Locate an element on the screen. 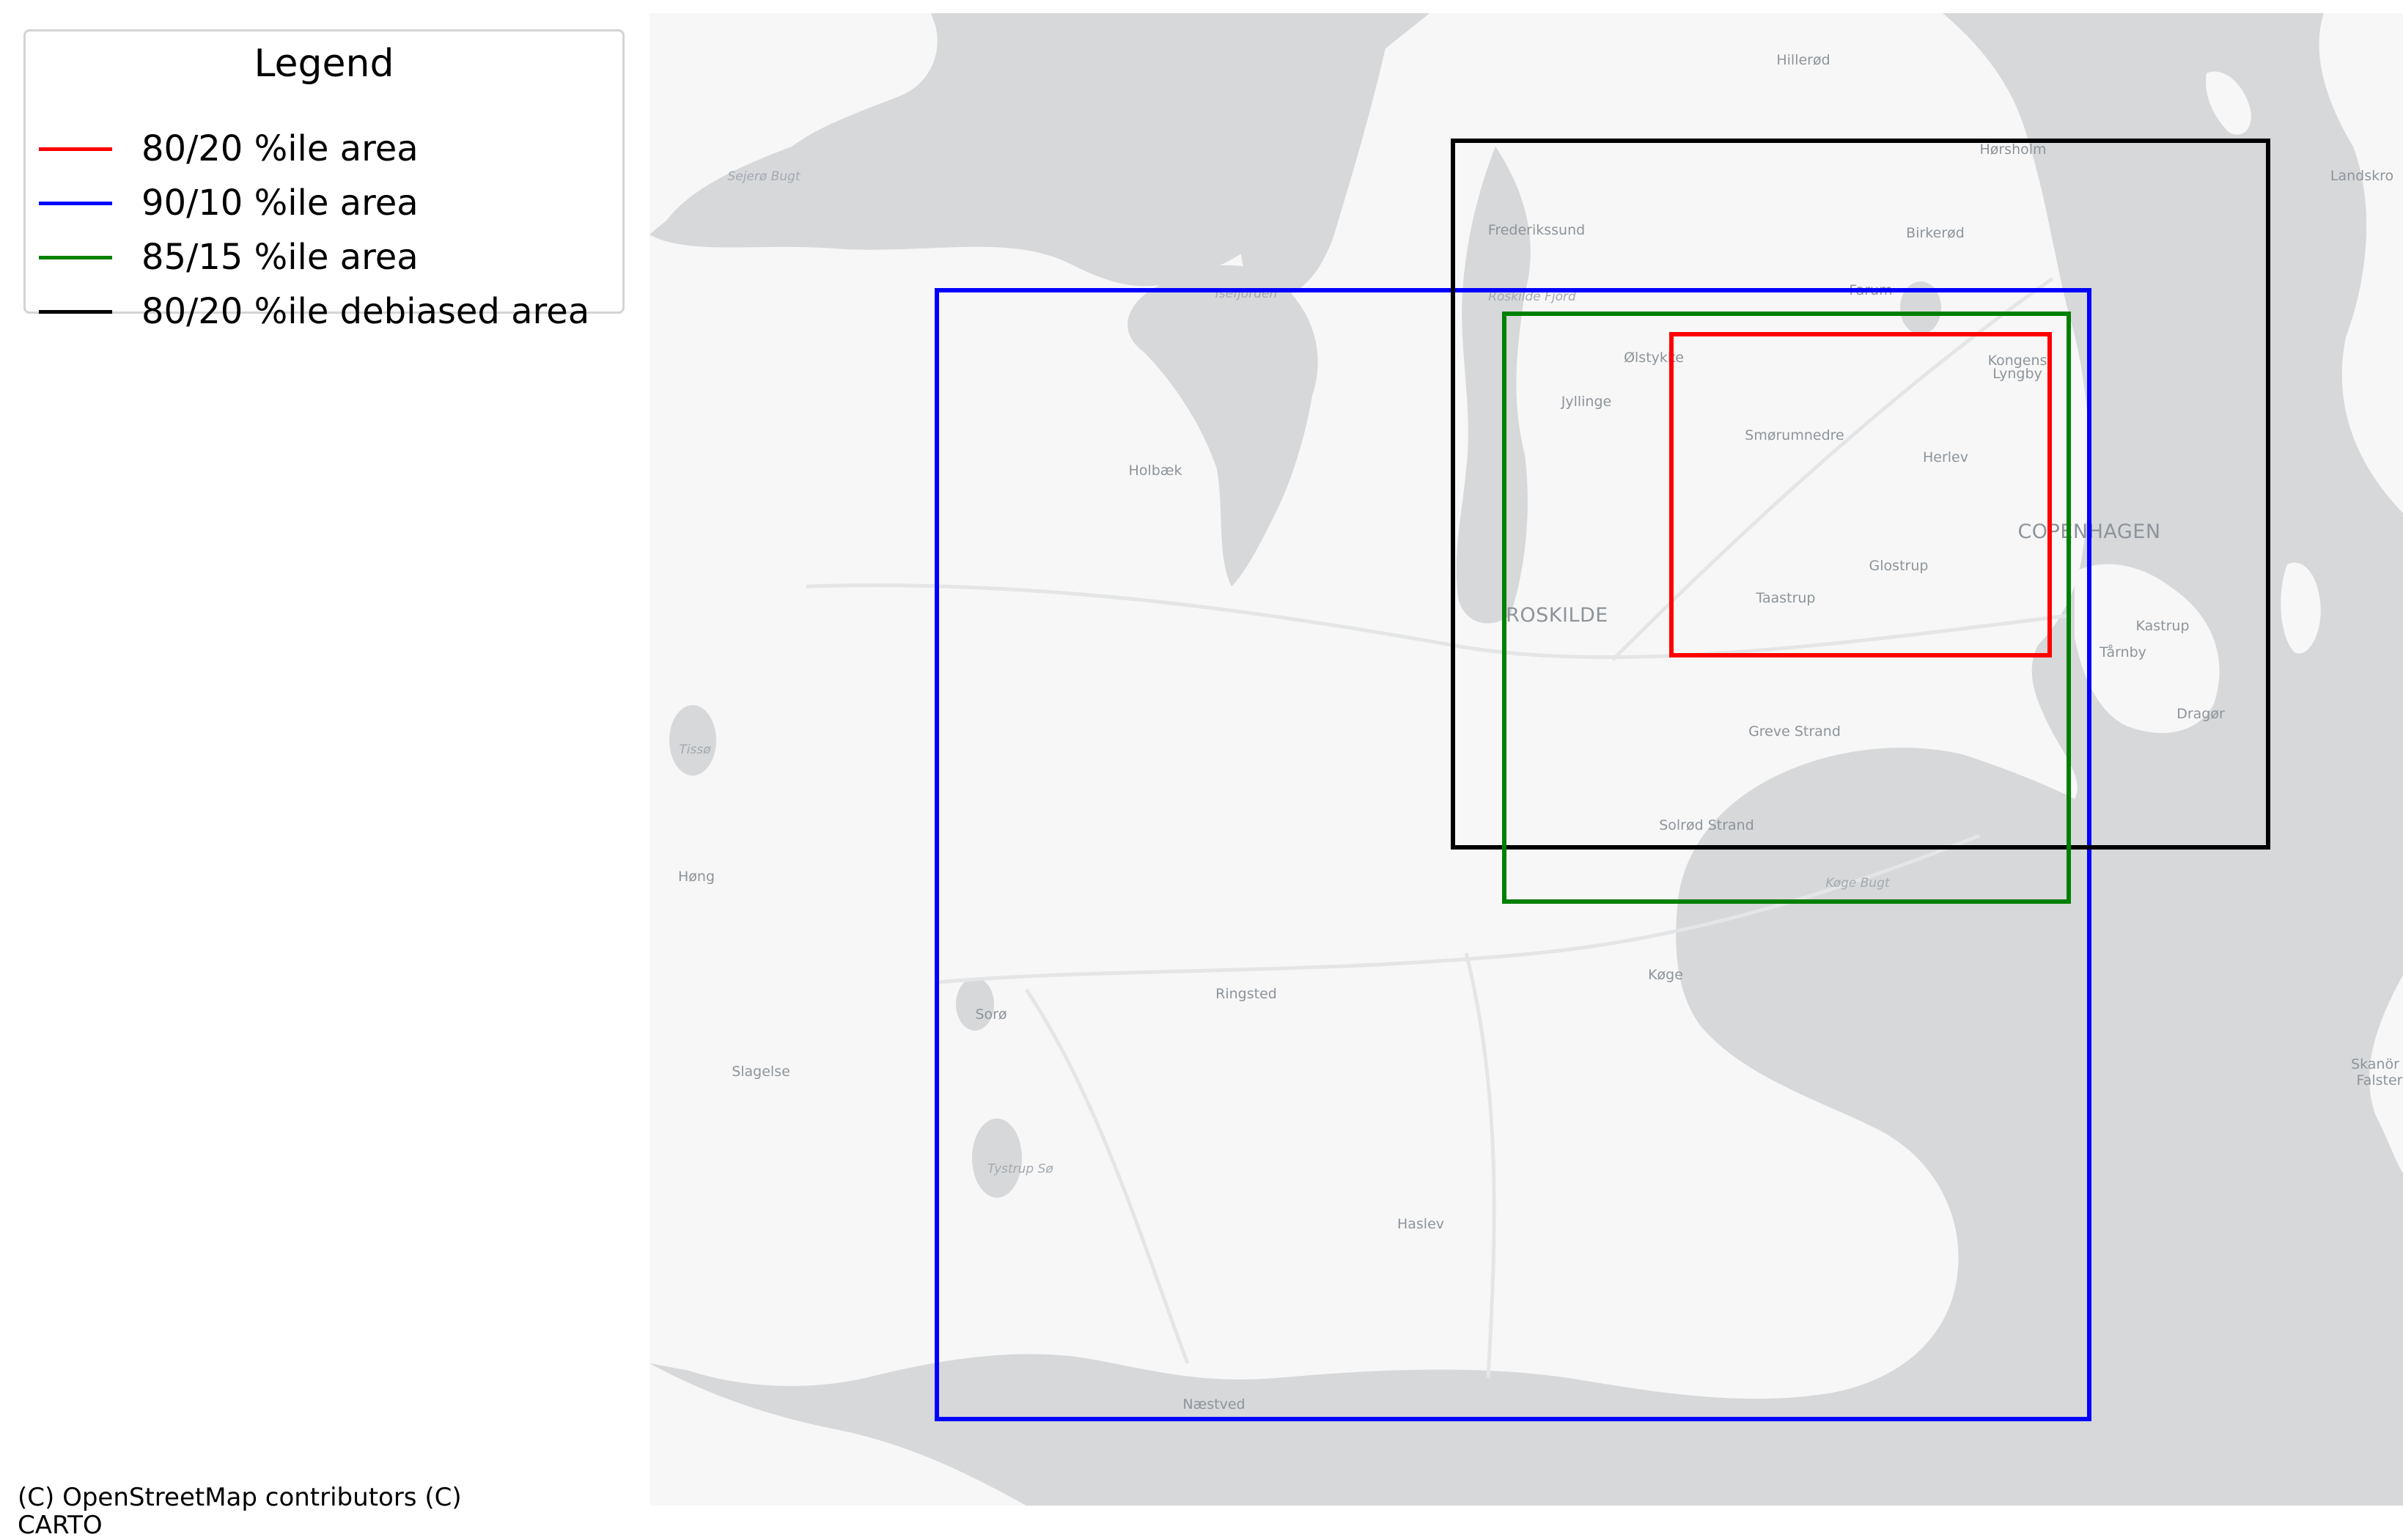 This screenshot has height=1540, width=2403. label-landskrona: Landskro is located at coordinates (2361, 176).